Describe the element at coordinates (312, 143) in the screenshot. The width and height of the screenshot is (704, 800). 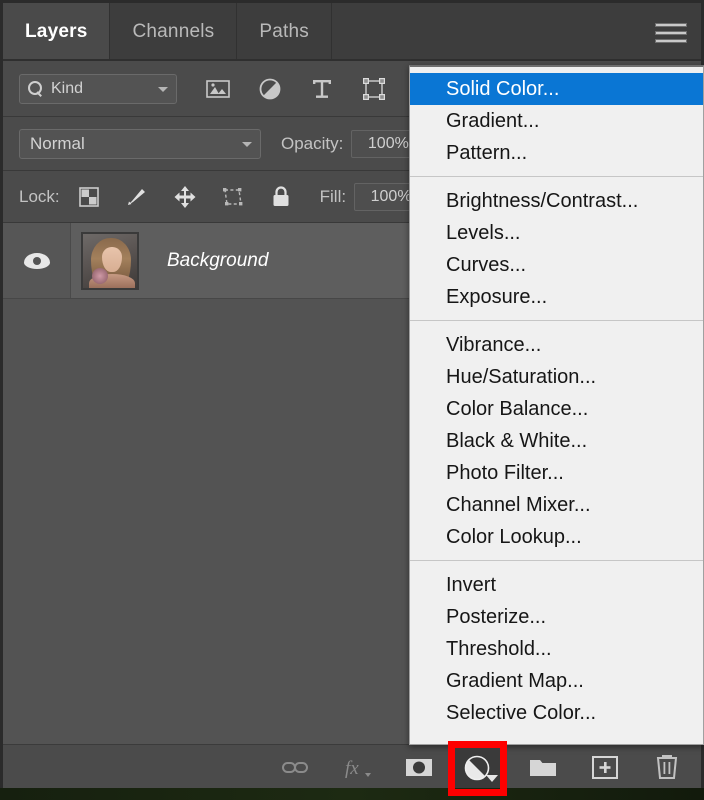
I see `opacity-label: Opacity:` at that location.